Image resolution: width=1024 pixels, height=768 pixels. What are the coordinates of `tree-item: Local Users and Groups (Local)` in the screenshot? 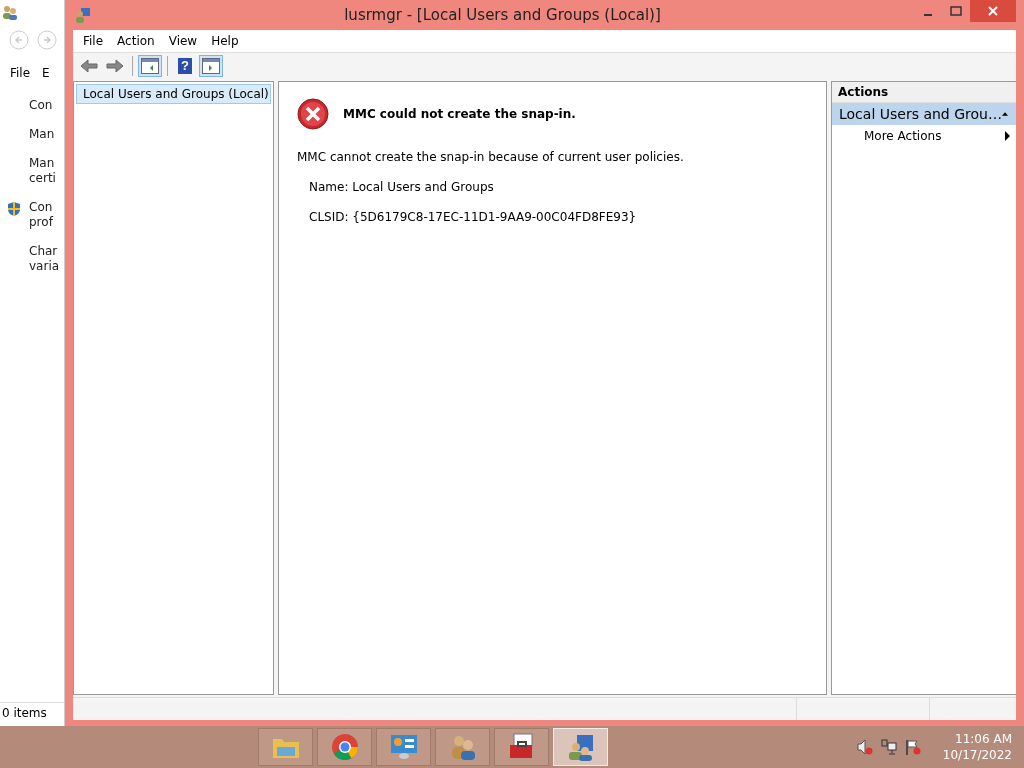 It's located at (173, 94).